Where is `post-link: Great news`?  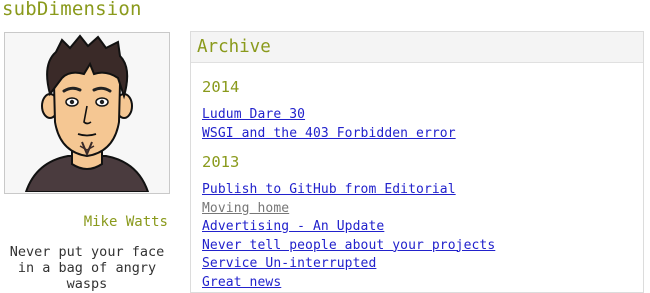 post-link: Great news is located at coordinates (241, 282).